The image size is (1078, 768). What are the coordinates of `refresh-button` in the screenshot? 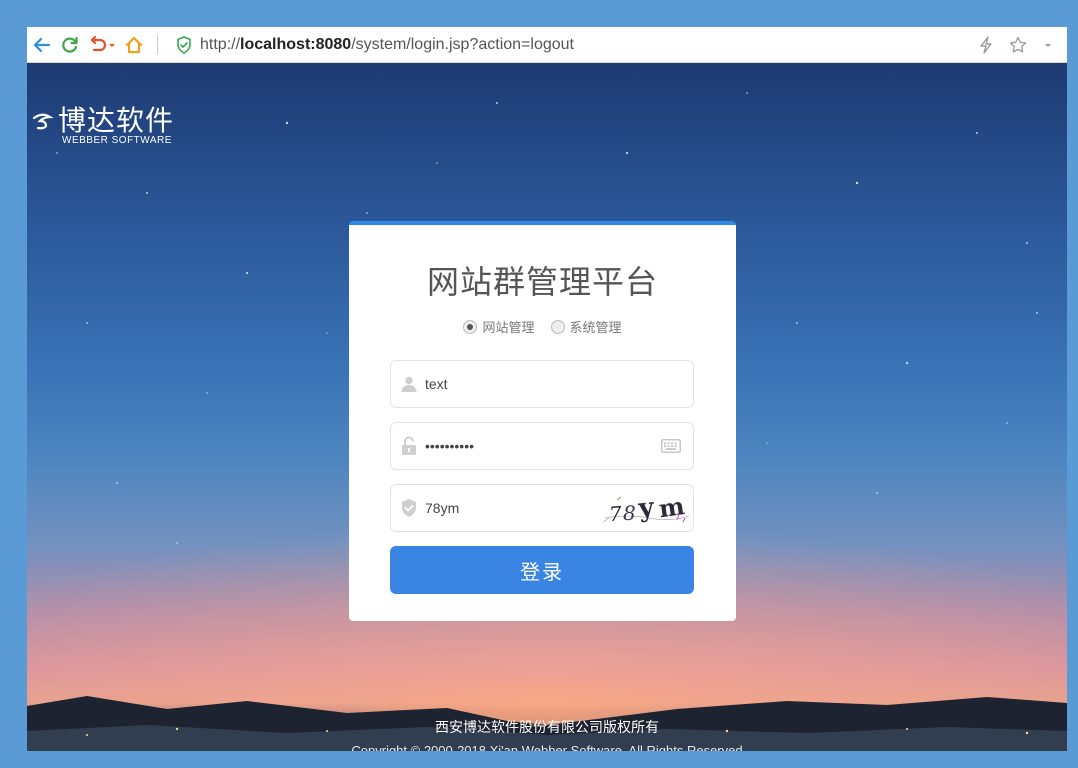 It's located at (70, 45).